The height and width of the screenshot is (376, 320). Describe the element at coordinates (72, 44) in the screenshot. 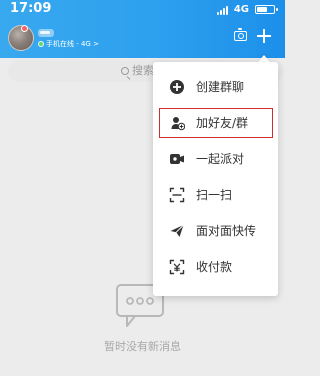

I see `online-status-text: 手机在线 - 4G >` at that location.